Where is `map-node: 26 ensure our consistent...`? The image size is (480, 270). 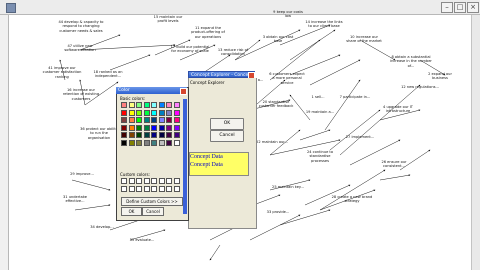 map-node: 26 ensure our consistent... is located at coordinates (394, 164).